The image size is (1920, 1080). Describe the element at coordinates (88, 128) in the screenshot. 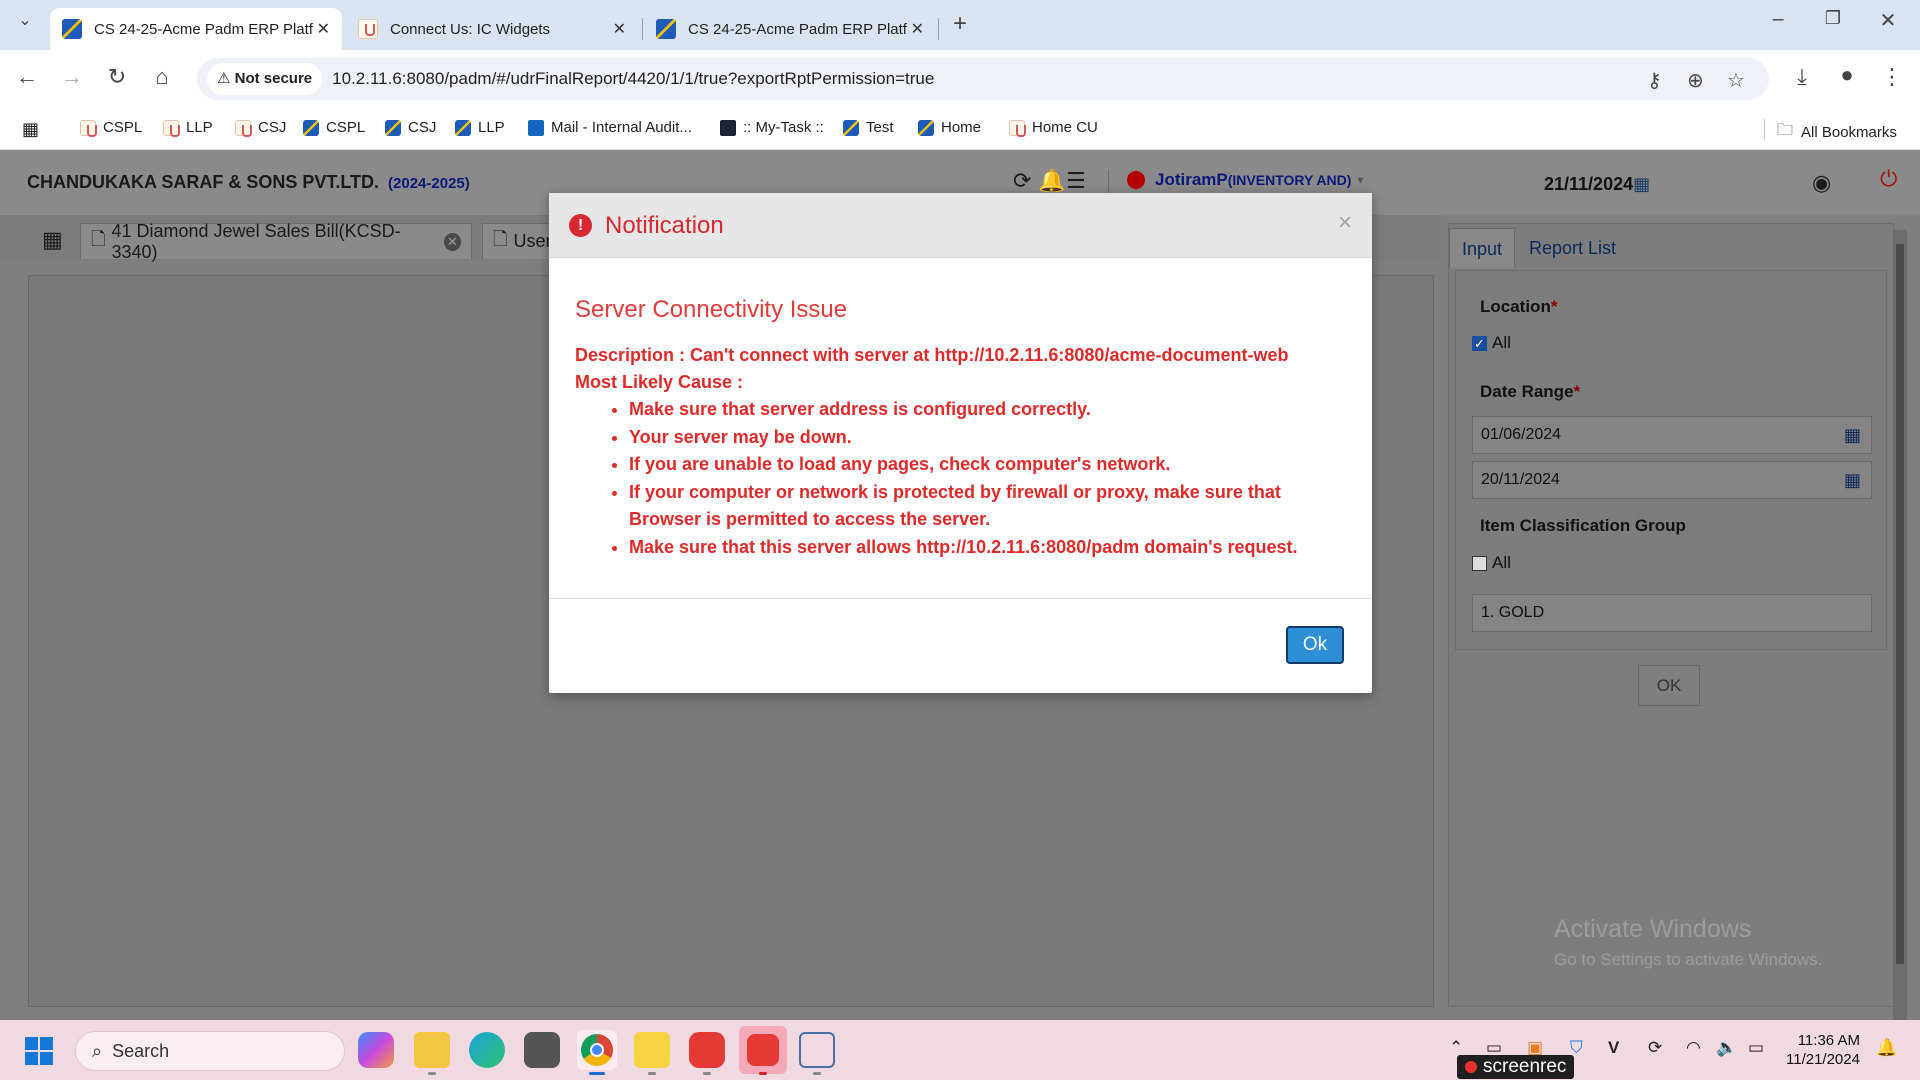

I see `ic-favicon-icon` at that location.